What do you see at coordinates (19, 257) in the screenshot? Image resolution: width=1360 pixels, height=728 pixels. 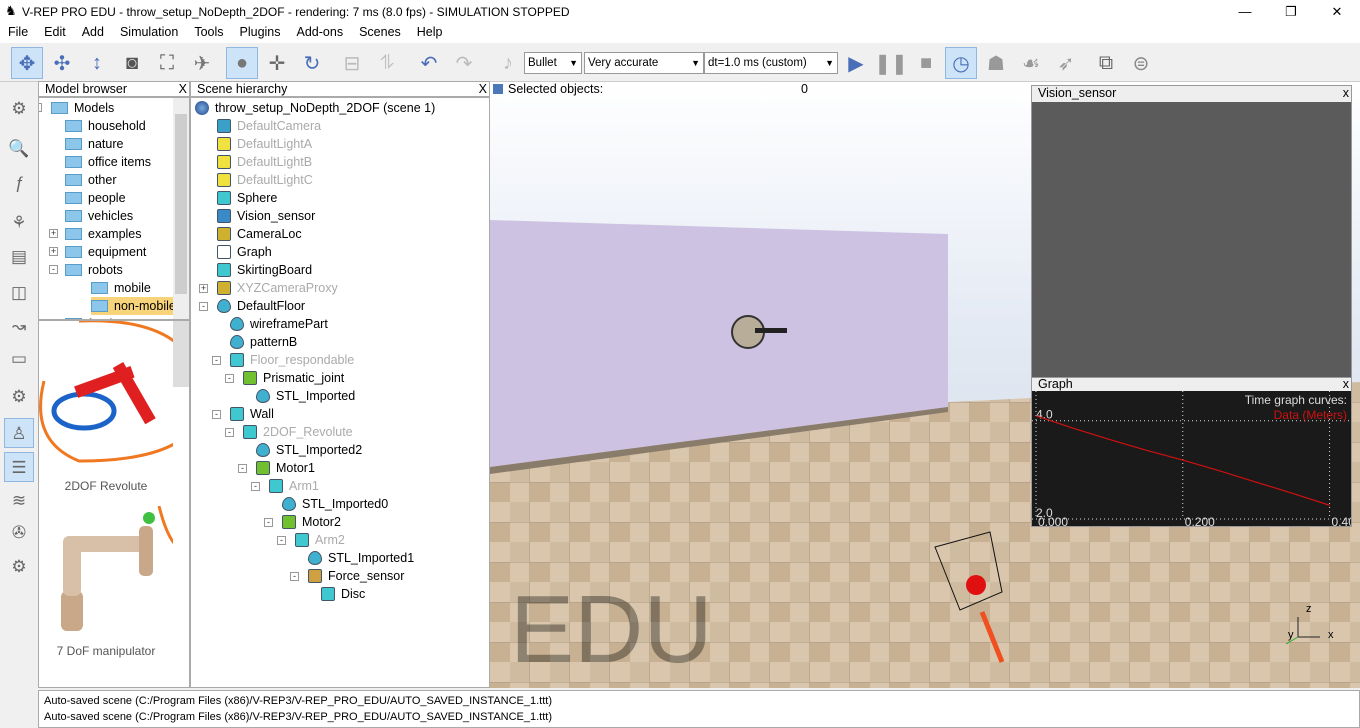 I see `scripts-icon: ▤` at bounding box center [19, 257].